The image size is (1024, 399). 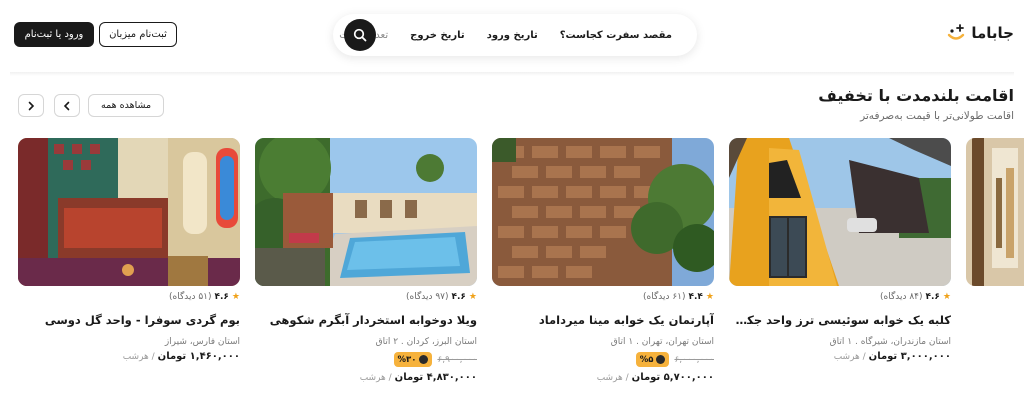 I want to click on discount-row: ۶,۰۰۰,۰۰۰ %۵, so click(x=674, y=359).